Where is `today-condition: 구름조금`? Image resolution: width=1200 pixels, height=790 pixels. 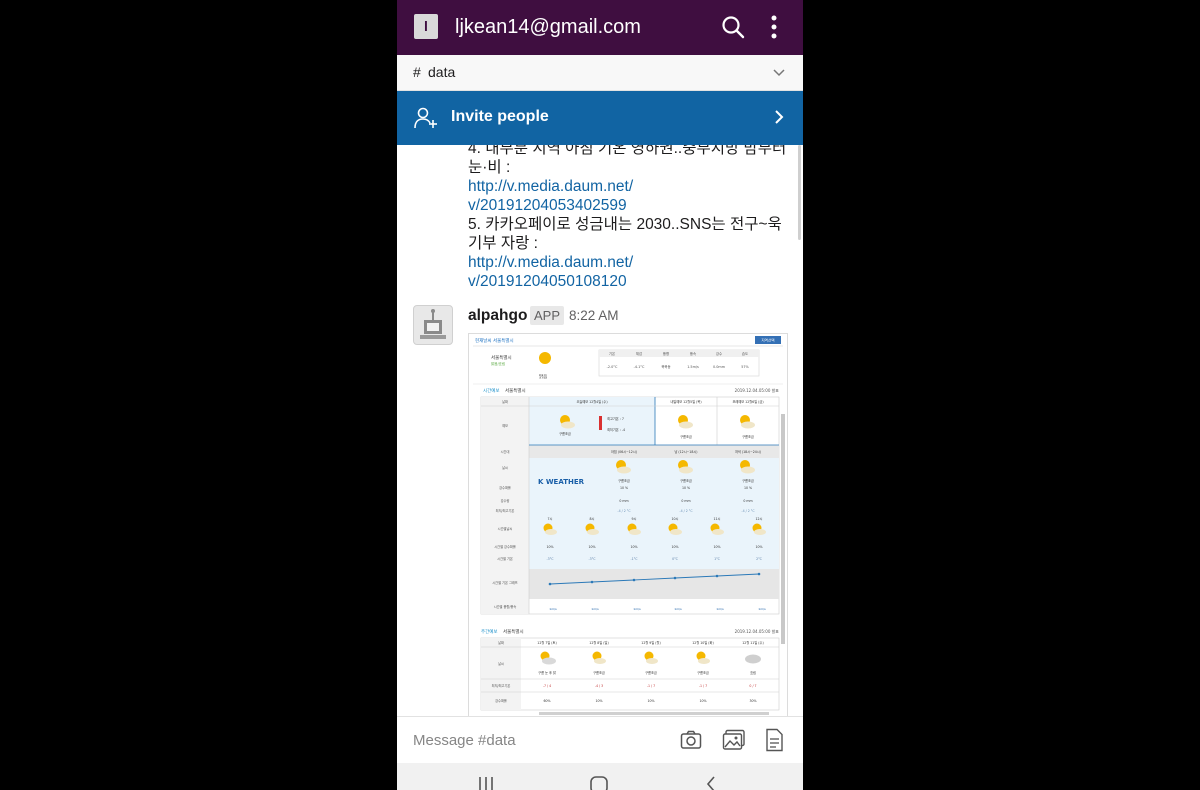 today-condition: 구름조금 is located at coordinates (565, 433).